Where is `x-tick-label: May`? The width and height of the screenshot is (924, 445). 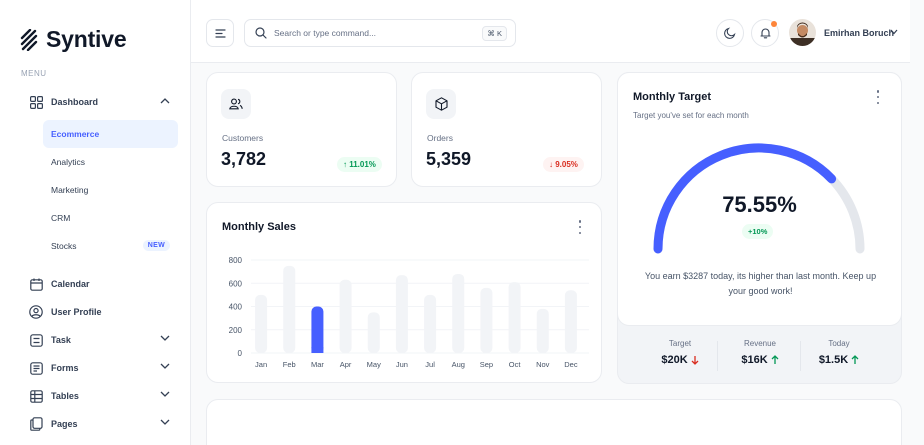 x-tick-label: May is located at coordinates (374, 364).